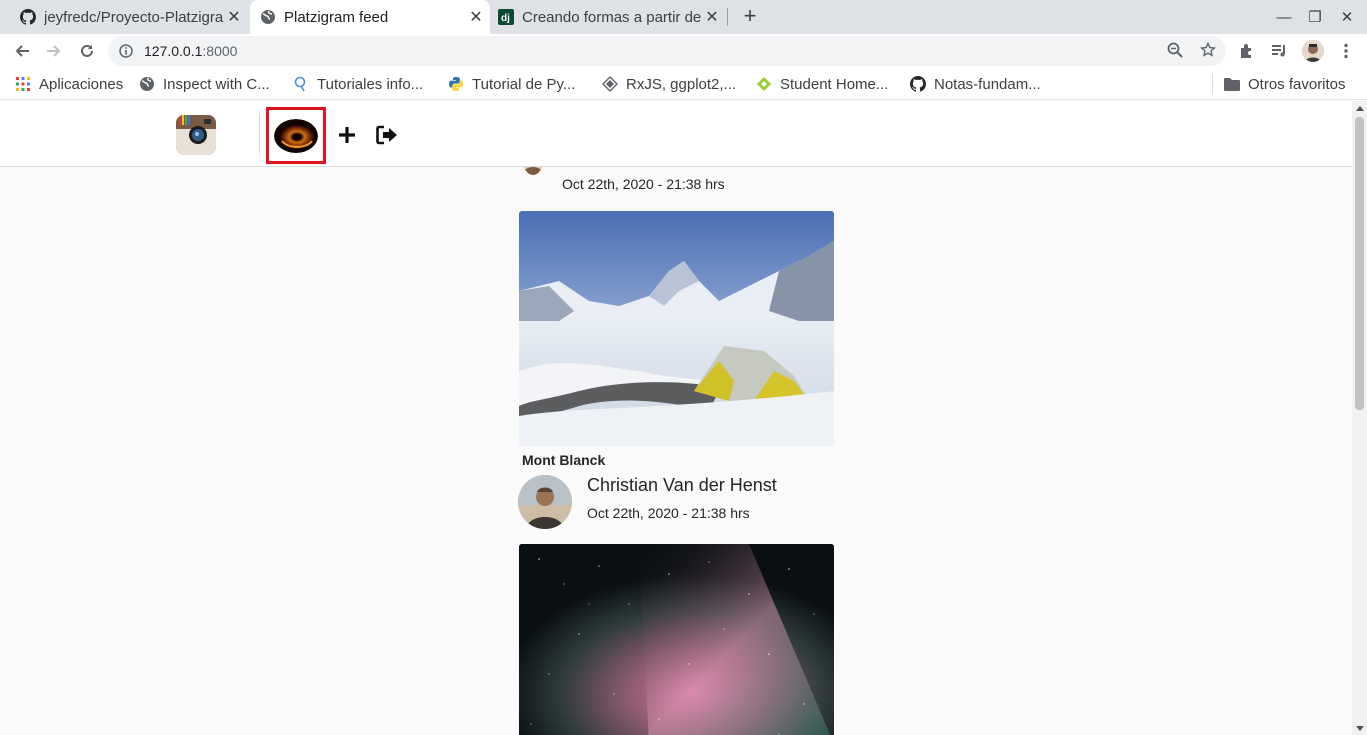 Image resolution: width=1367 pixels, height=735 pixels. Describe the element at coordinates (1279, 51) in the screenshot. I see `media-queue-icon` at that location.